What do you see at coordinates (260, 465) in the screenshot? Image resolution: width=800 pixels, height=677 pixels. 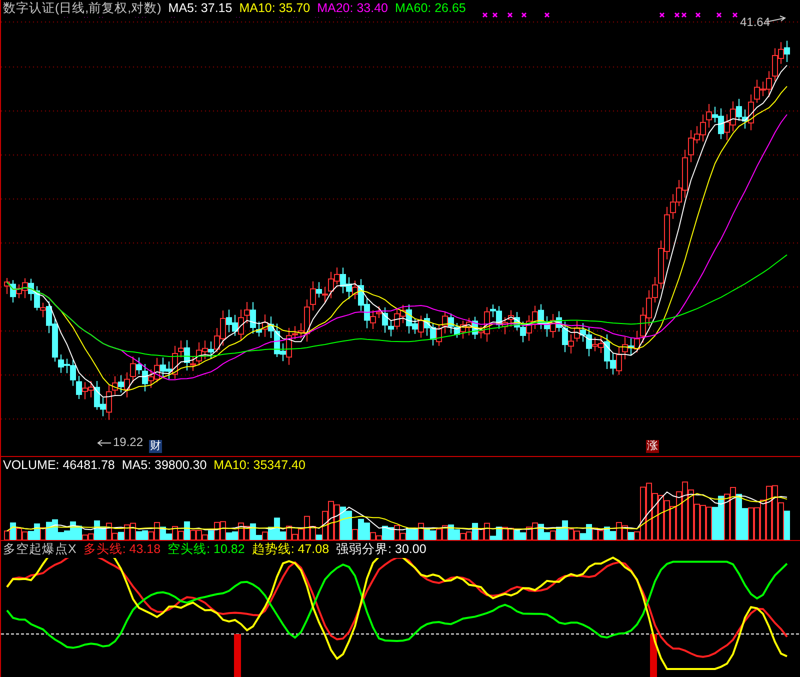 I see `indicator-value: MA10: 35347.40` at bounding box center [260, 465].